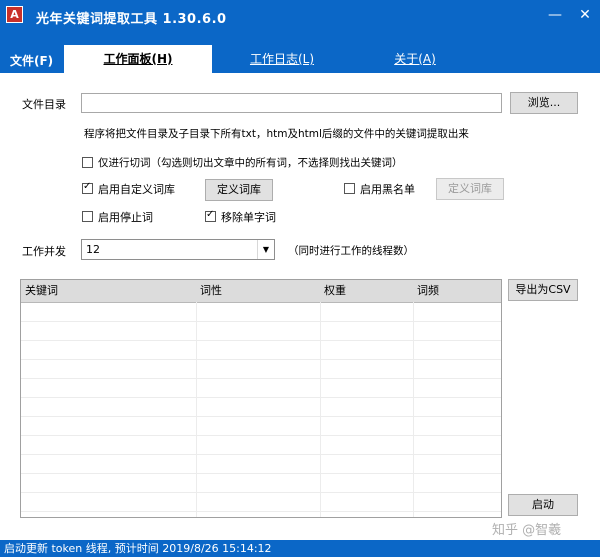 The height and width of the screenshot is (557, 600). Describe the element at coordinates (366, 291) in the screenshot. I see `col-weight: 权重` at that location.